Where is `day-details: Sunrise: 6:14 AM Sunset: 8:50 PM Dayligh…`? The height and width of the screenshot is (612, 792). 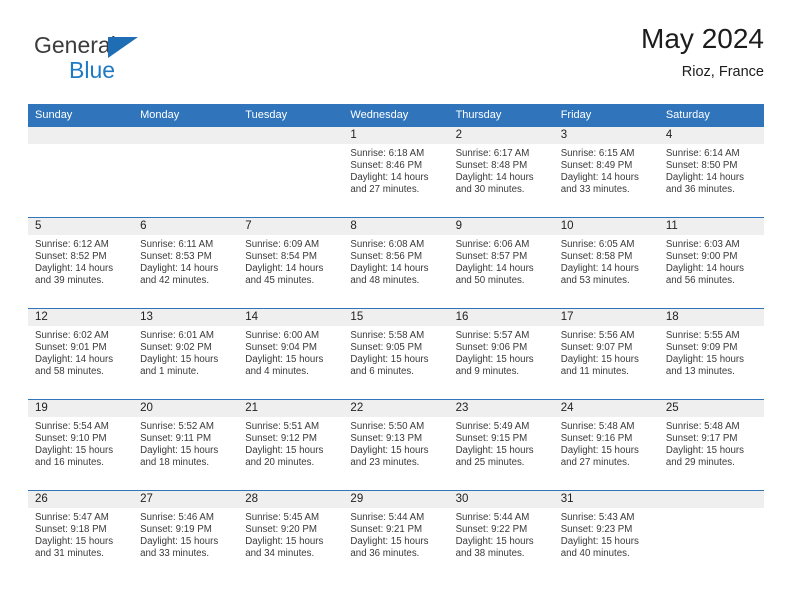 day-details: Sunrise: 6:14 AM Sunset: 8:50 PM Dayligh… is located at coordinates (711, 170).